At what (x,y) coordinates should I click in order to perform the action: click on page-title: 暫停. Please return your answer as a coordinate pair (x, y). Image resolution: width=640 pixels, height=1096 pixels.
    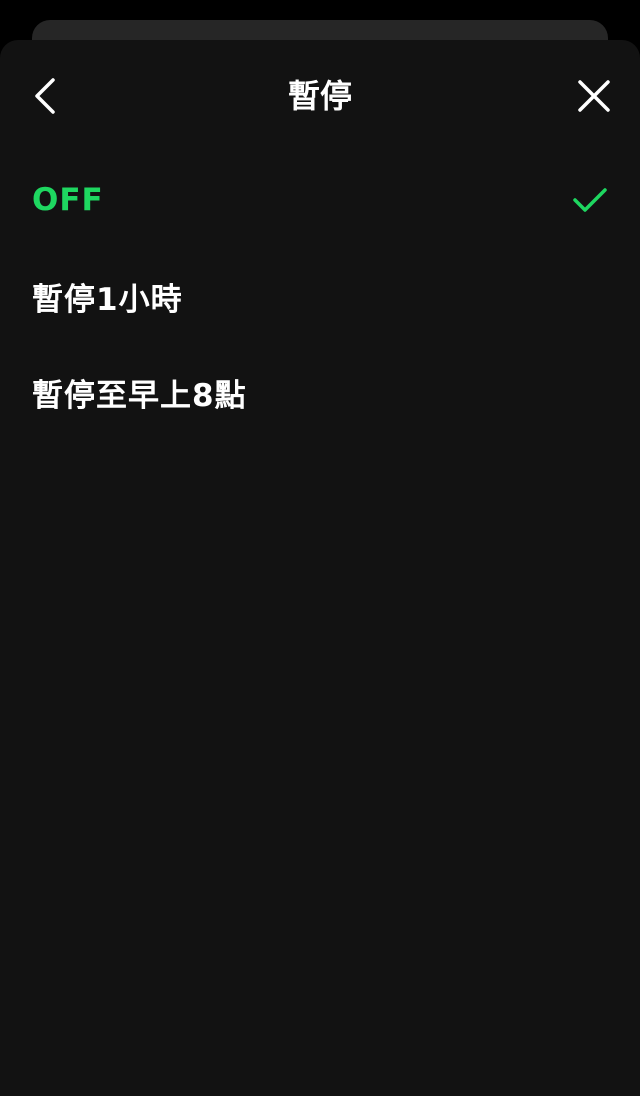
    Looking at the image, I should click on (319, 96).